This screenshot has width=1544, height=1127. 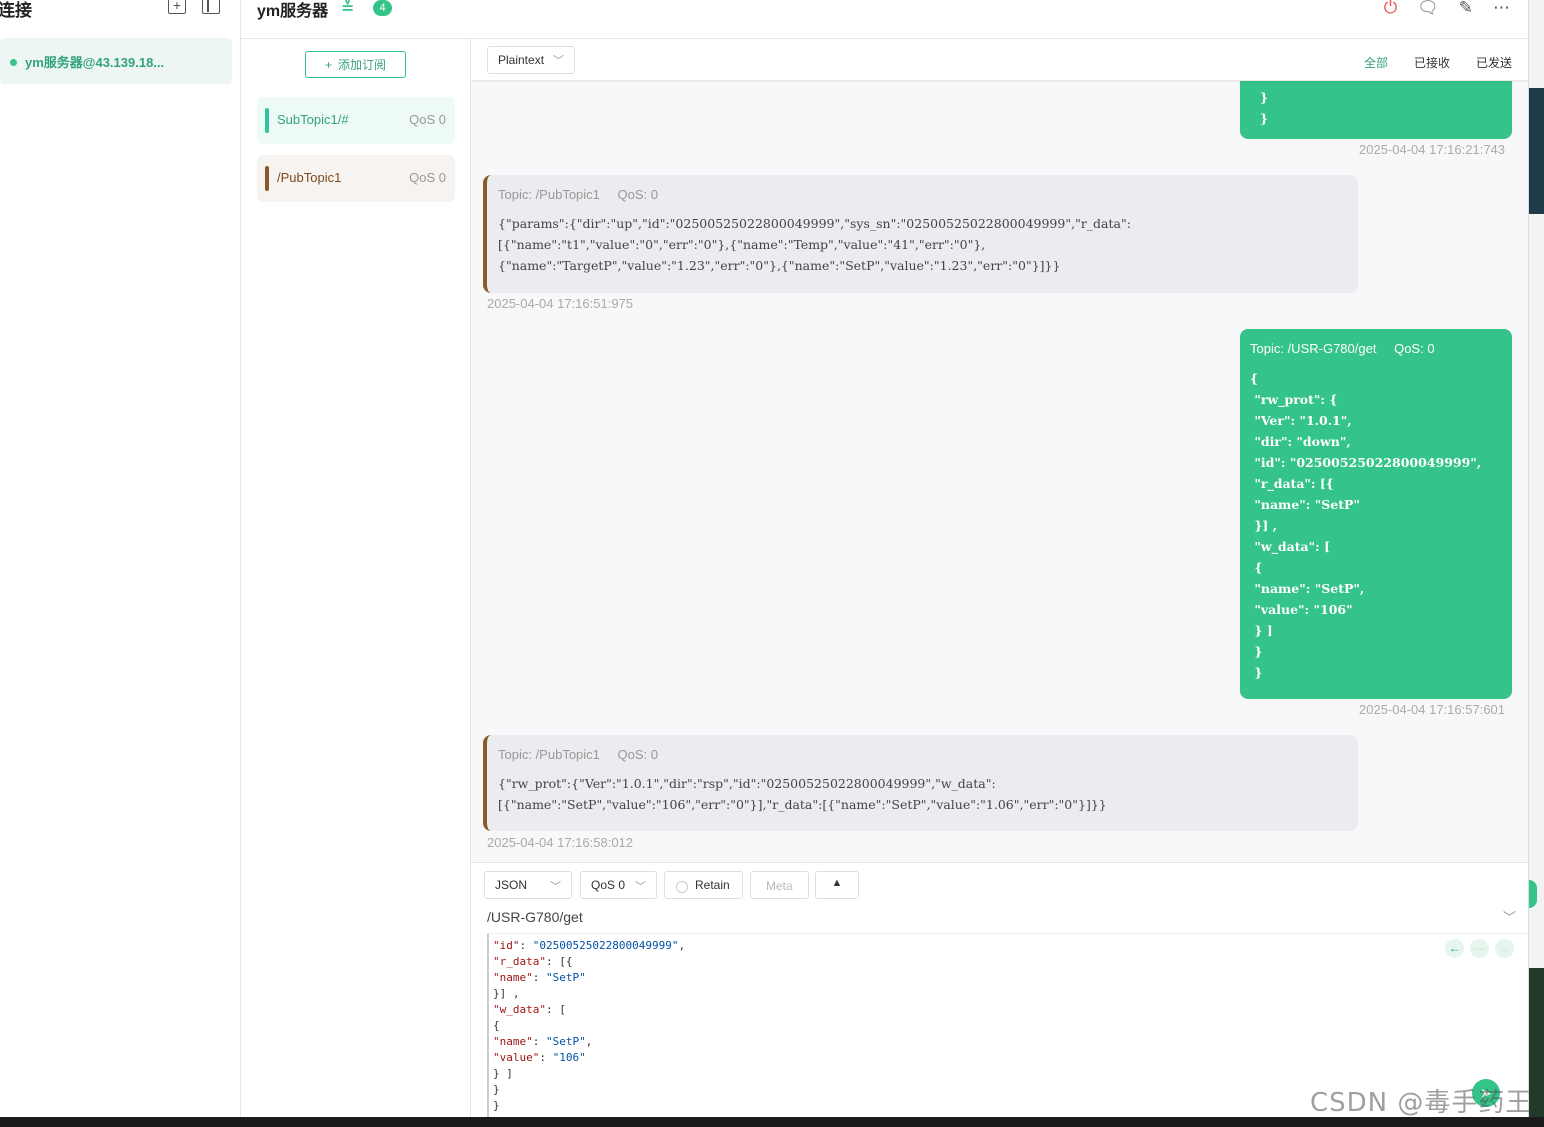 I want to click on message-count-badge: 4, so click(x=382, y=8).